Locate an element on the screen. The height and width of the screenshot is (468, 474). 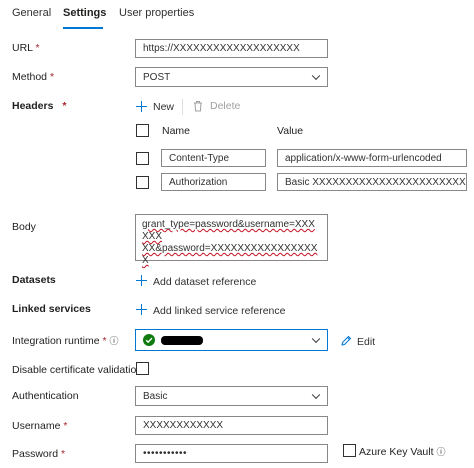
select-all-headers-checkbox is located at coordinates (142, 130).